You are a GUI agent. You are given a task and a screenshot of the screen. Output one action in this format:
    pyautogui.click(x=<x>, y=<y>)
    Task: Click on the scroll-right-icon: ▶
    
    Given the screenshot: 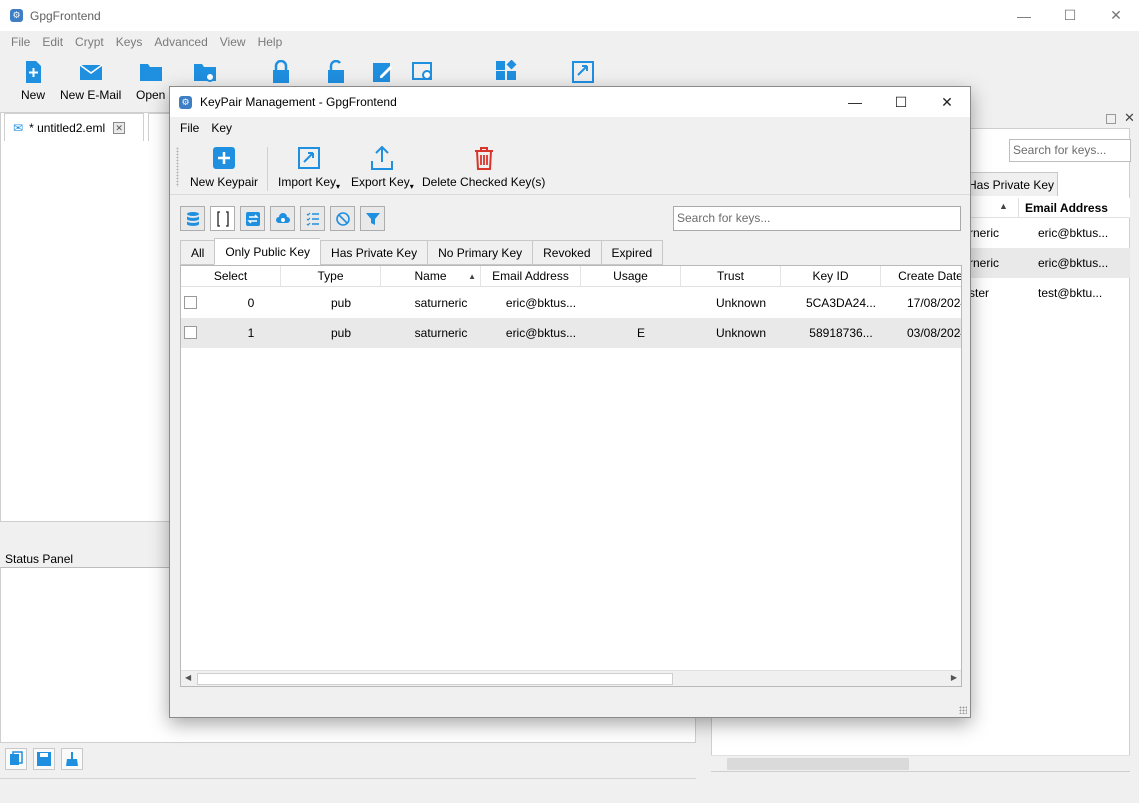 What is the action you would take?
    pyautogui.click(x=954, y=677)
    